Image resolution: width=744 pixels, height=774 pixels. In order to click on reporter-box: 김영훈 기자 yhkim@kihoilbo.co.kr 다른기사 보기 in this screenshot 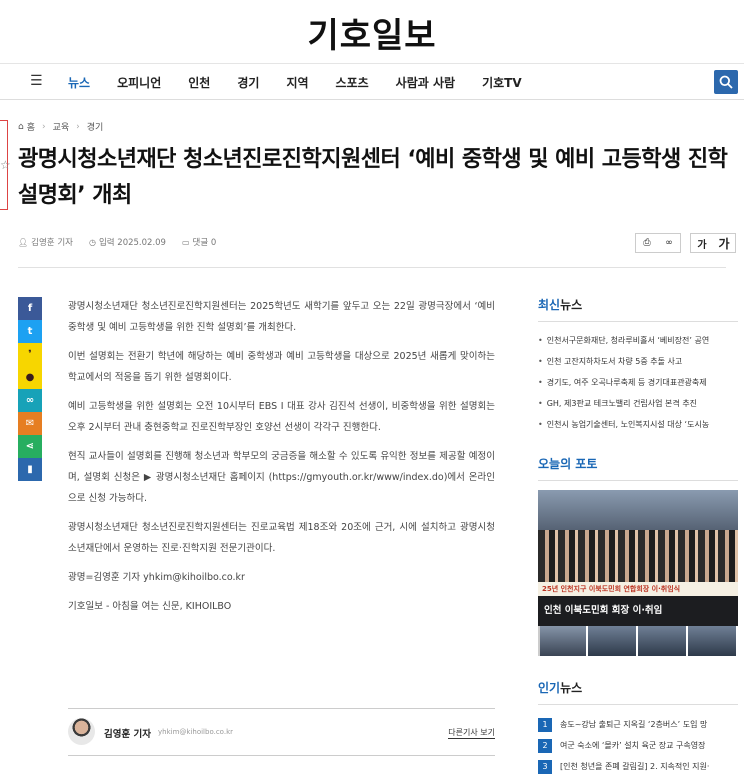, I will do `click(281, 732)`.